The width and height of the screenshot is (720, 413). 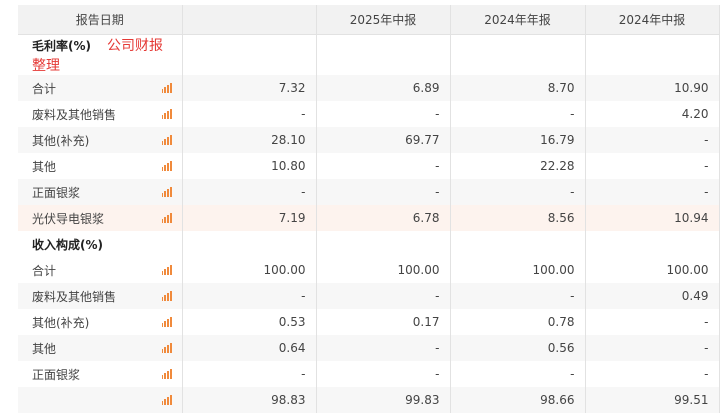 What do you see at coordinates (100, 54) in the screenshot?
I see `section-title: 毛利率(%) 公司财报整理` at bounding box center [100, 54].